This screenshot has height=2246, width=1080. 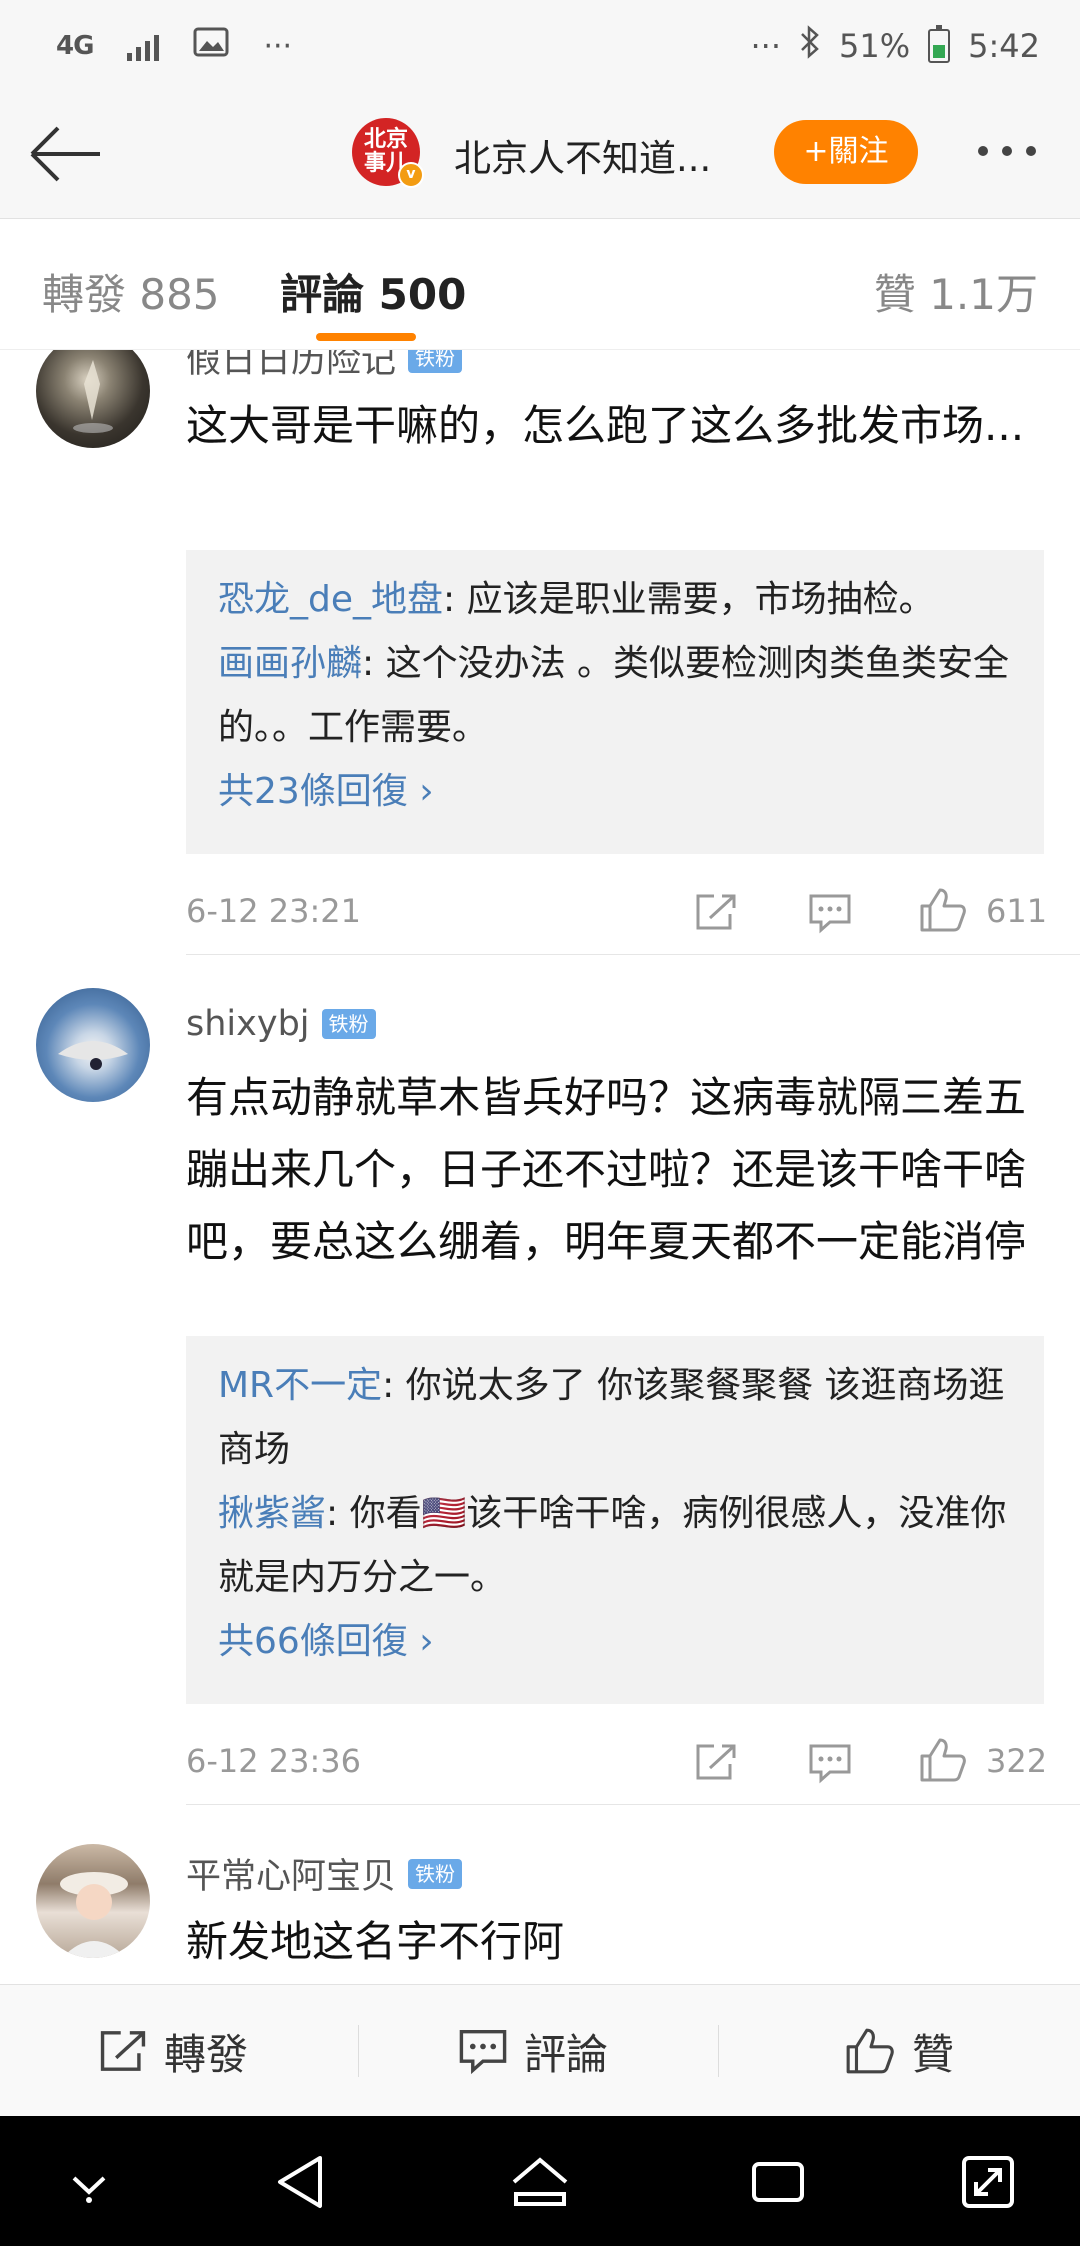 I want to click on follow-button: +關注, so click(x=846, y=152).